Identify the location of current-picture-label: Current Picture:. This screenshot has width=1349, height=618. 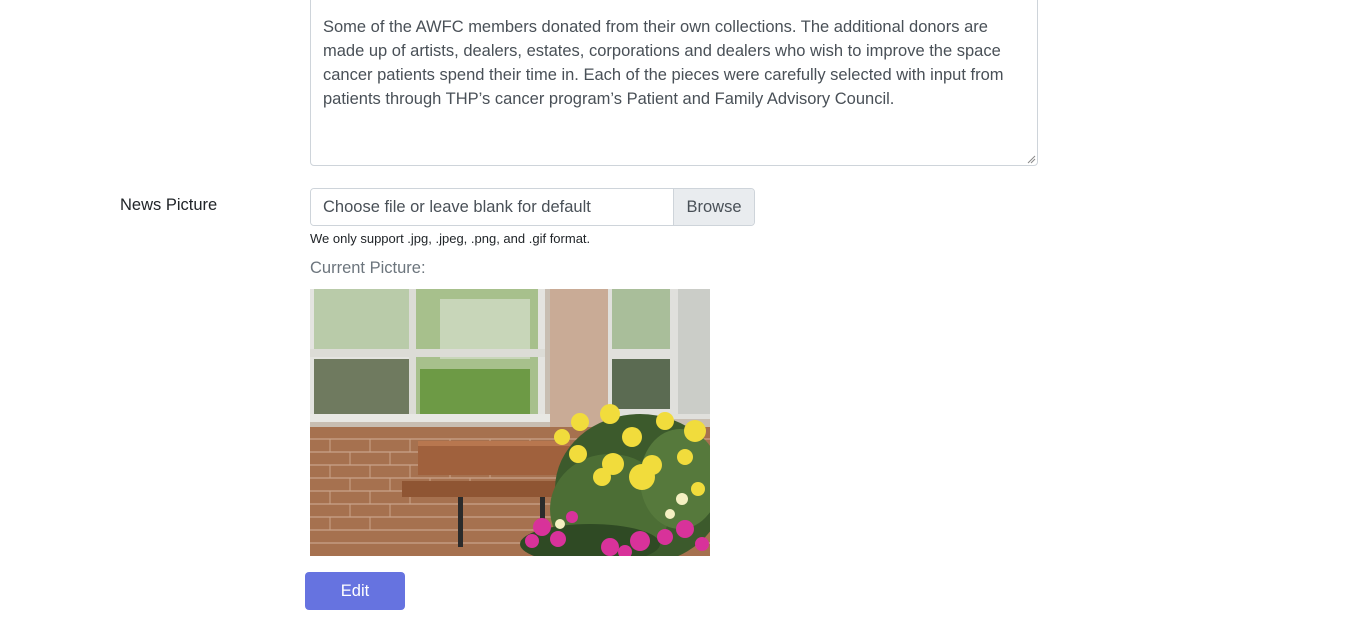
(368, 268).